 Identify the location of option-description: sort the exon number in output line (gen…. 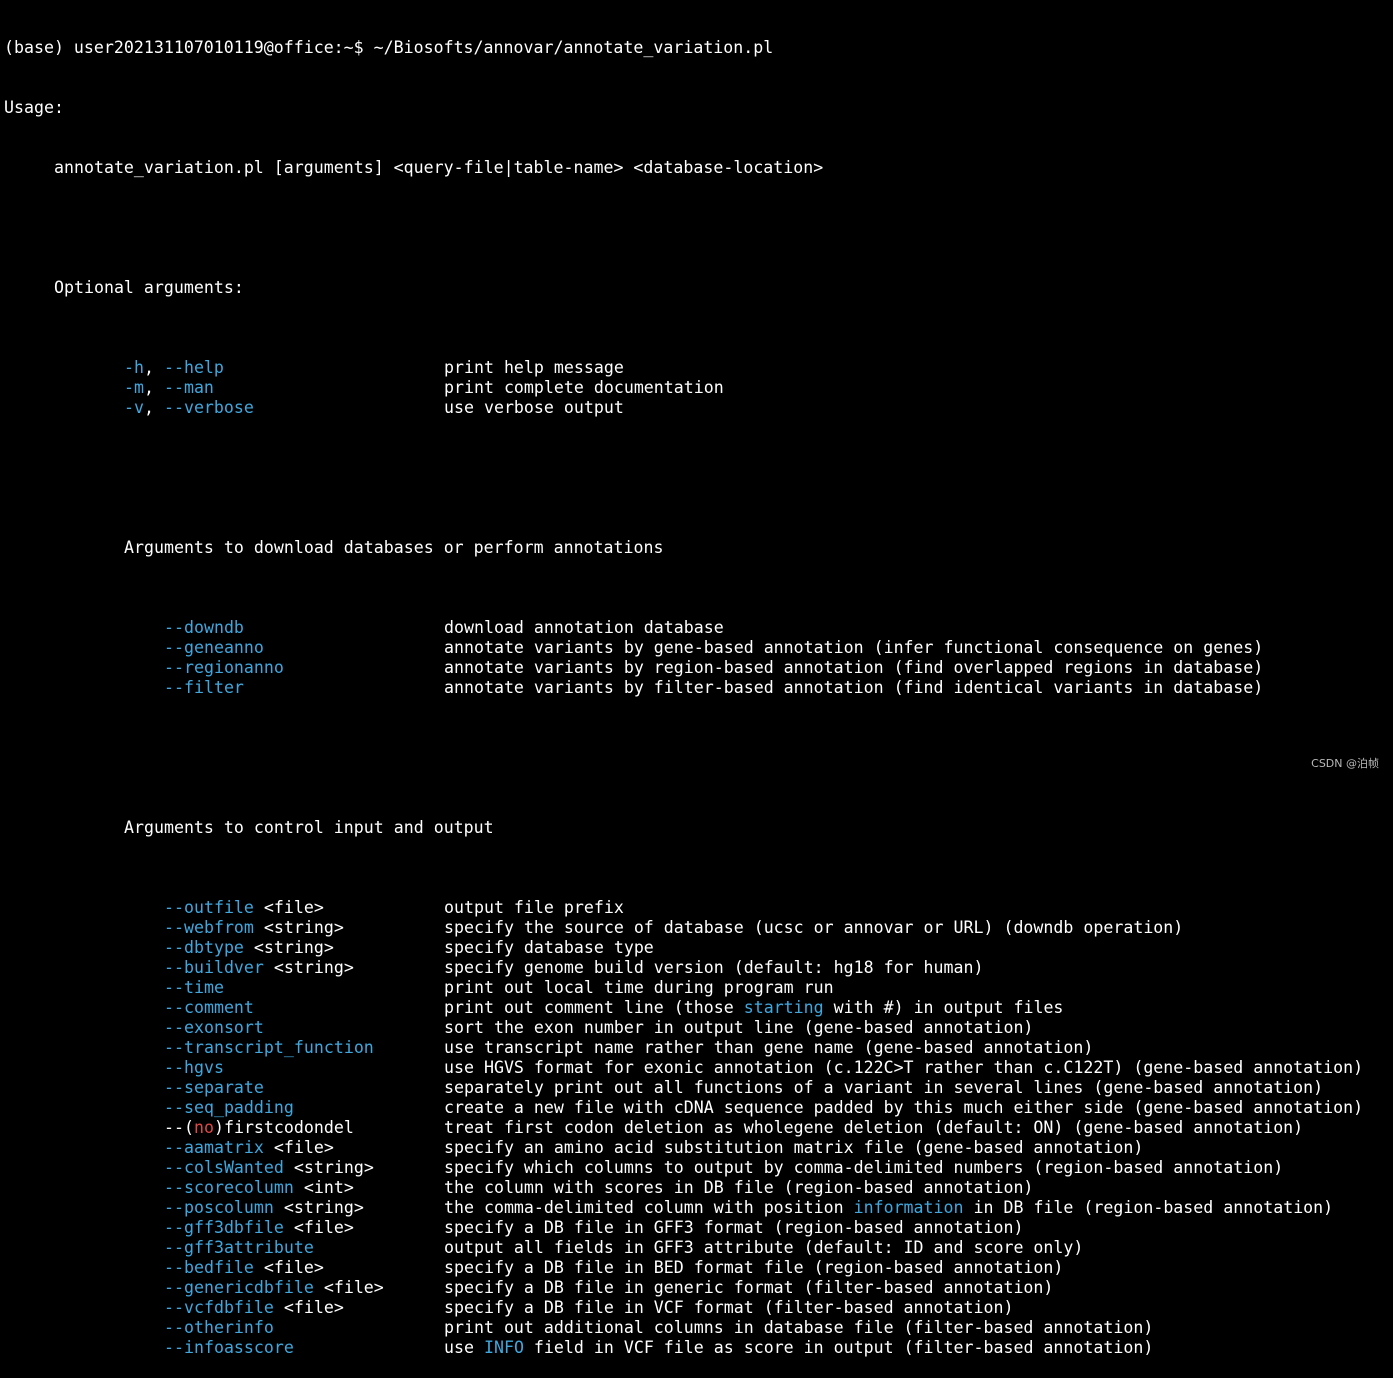
(738, 1028).